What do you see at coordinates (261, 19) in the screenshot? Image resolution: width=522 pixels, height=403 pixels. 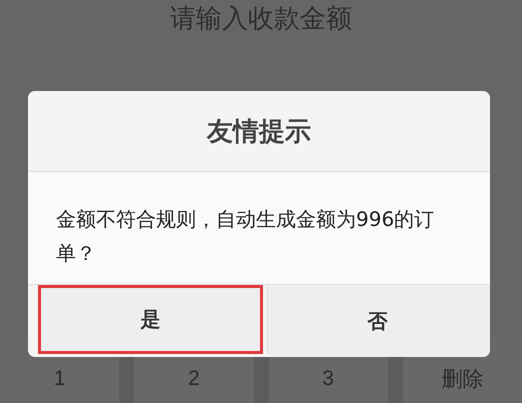 I see `prompt-title: 请输入收款金额` at bounding box center [261, 19].